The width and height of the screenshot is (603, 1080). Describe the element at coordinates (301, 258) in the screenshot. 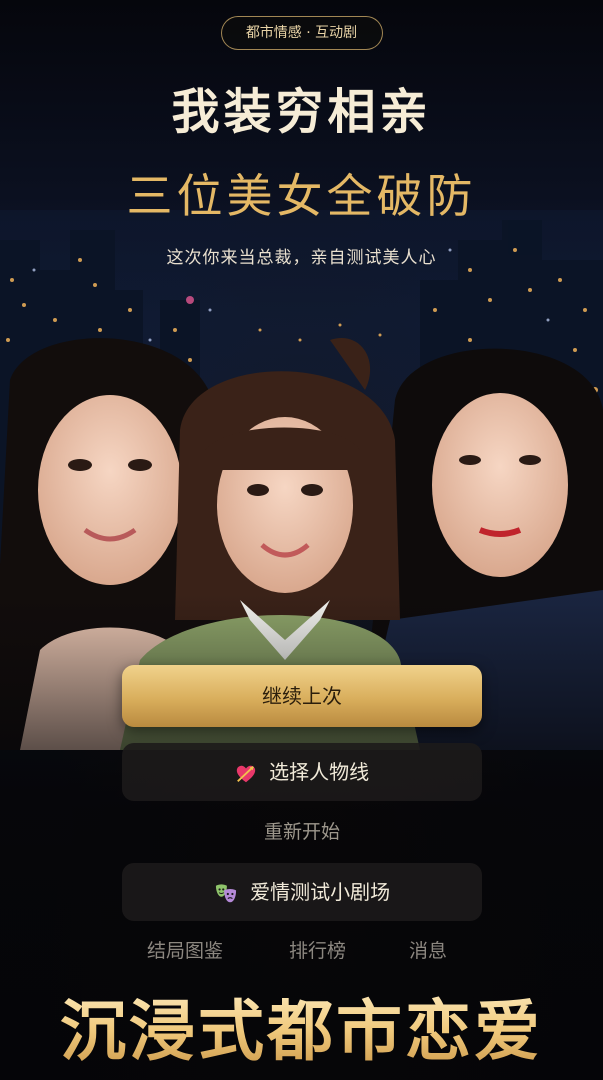

I see `game-subtitle: 这次你来当总裁，亲自测试美人心` at that location.